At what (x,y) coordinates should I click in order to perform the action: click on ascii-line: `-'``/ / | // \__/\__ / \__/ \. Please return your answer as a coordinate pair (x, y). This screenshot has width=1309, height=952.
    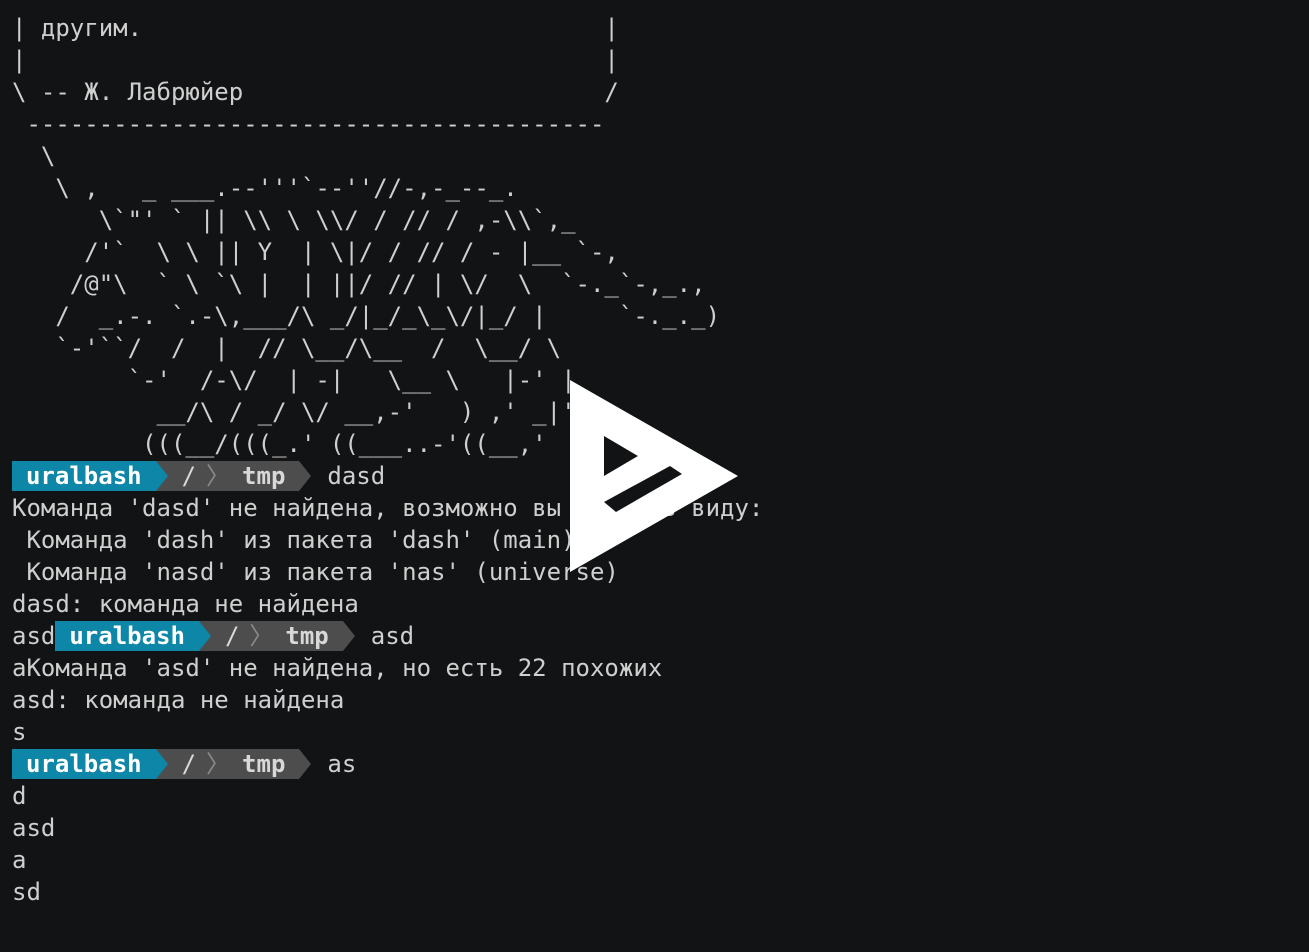
    Looking at the image, I should click on (287, 348).